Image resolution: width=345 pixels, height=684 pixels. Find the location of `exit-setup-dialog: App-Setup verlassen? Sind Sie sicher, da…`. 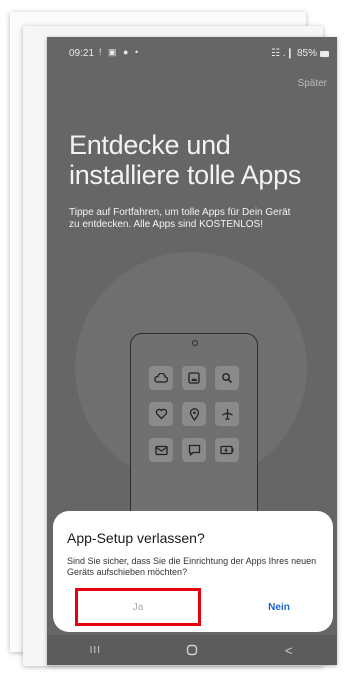

exit-setup-dialog: App-Setup verlassen? Sind Sie sicher, da… is located at coordinates (193, 571).